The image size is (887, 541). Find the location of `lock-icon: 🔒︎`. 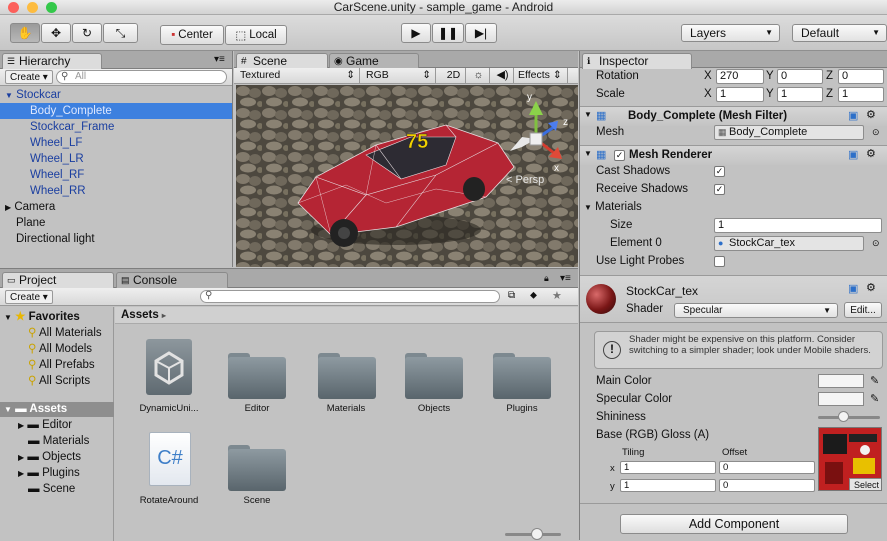

lock-icon: 🔒︎ is located at coordinates (546, 278).